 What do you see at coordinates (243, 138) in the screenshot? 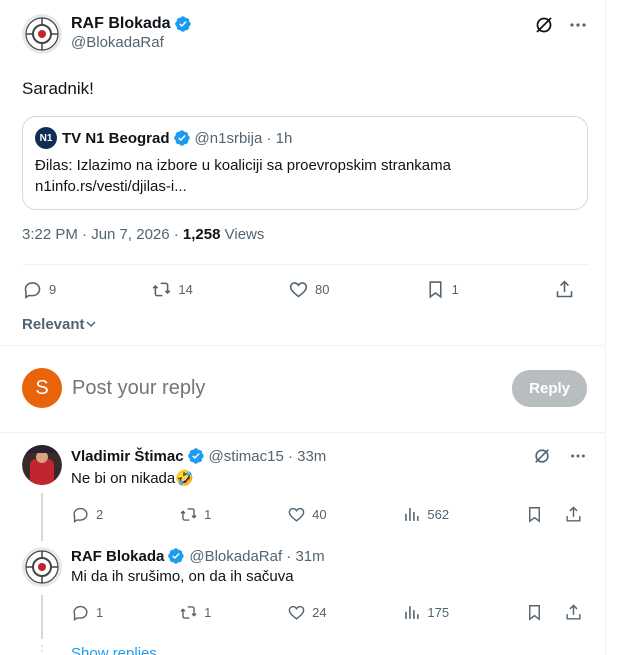
I see `quote-meta: @n1srbija · 1h` at bounding box center [243, 138].